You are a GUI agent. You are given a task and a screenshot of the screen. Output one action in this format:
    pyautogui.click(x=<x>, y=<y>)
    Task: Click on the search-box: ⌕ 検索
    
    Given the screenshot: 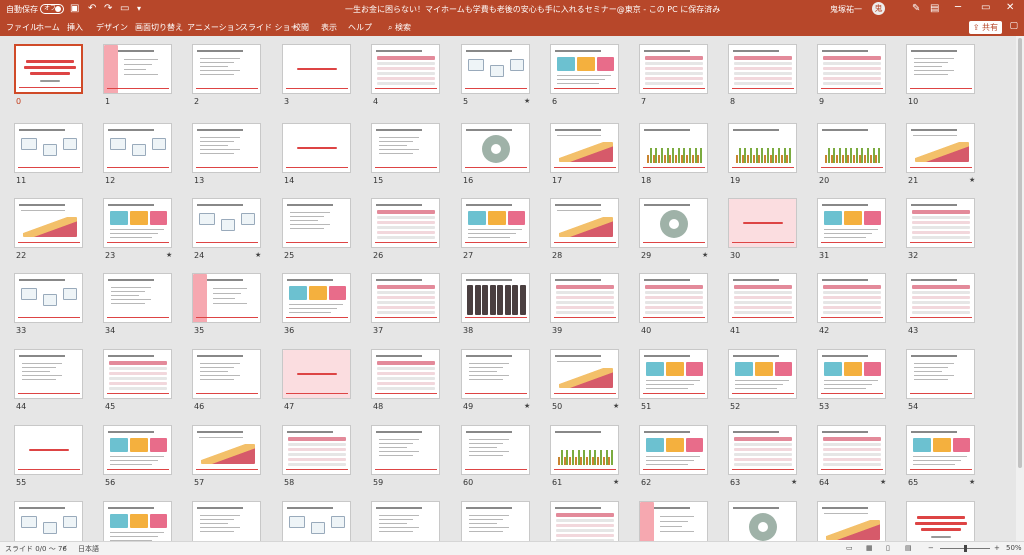 What is the action you would take?
    pyautogui.click(x=399, y=27)
    